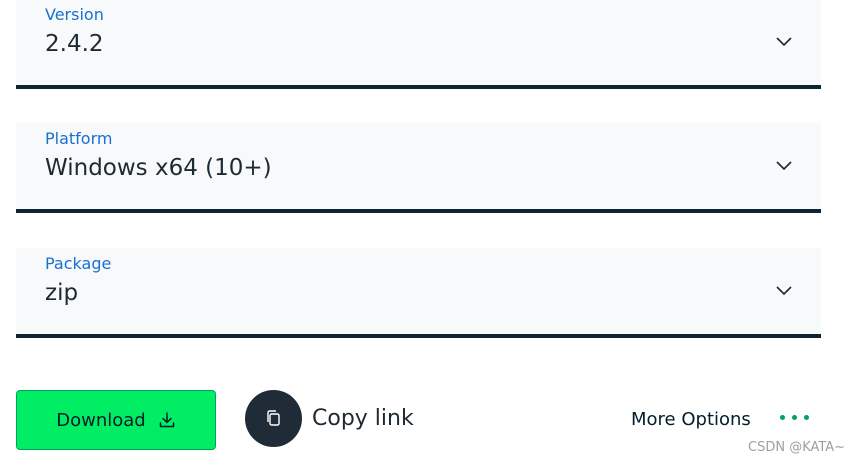 This screenshot has width=864, height=464. I want to click on download-button: Download, so click(116, 420).